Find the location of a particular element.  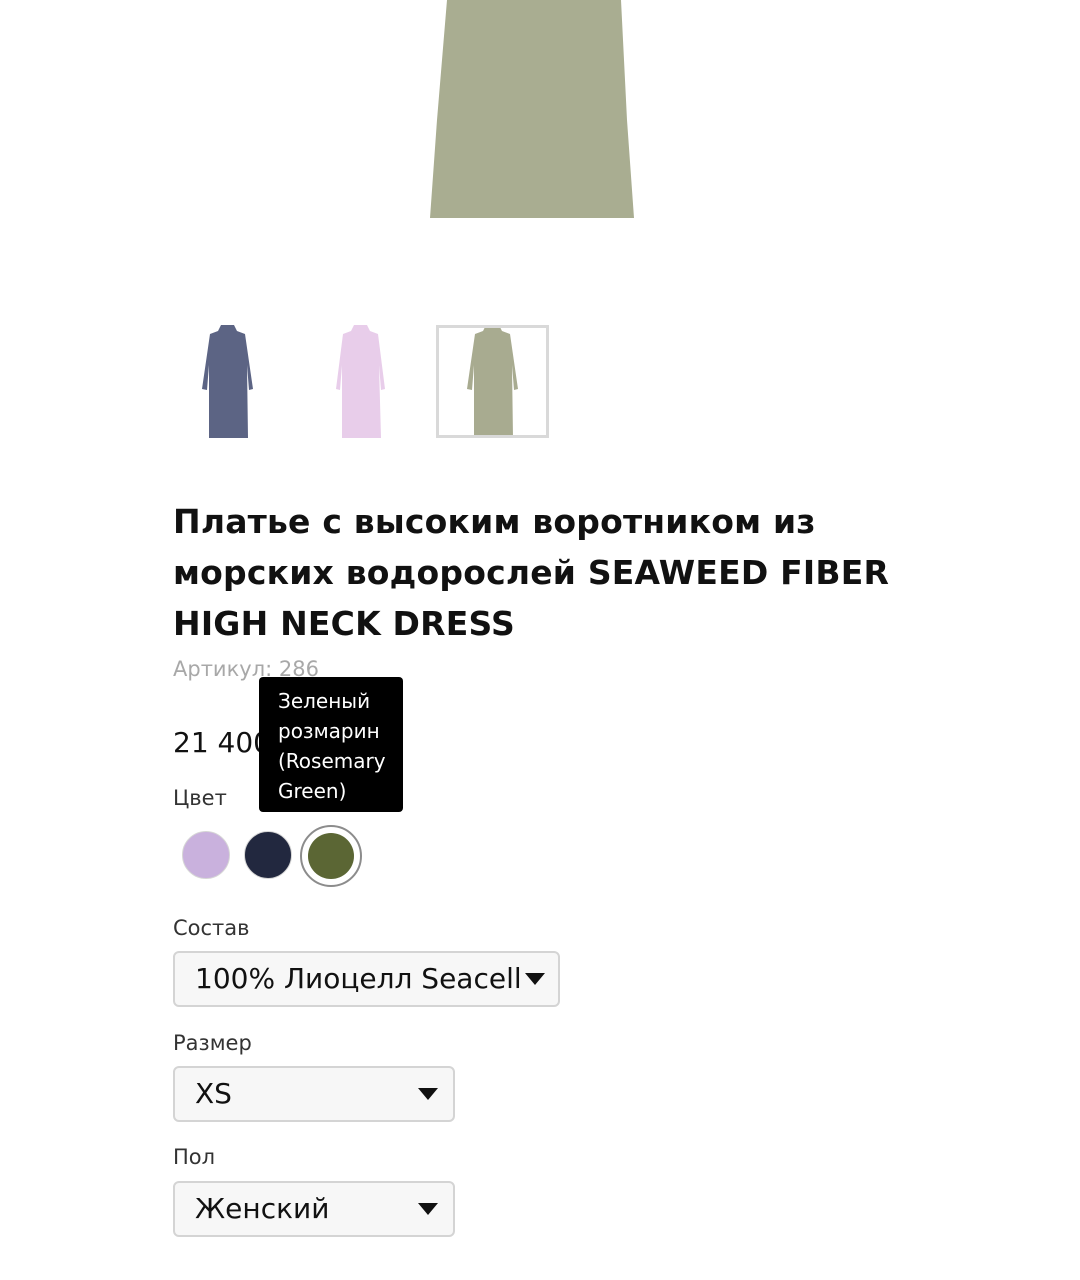

color-swatch-navy is located at coordinates (268, 855).